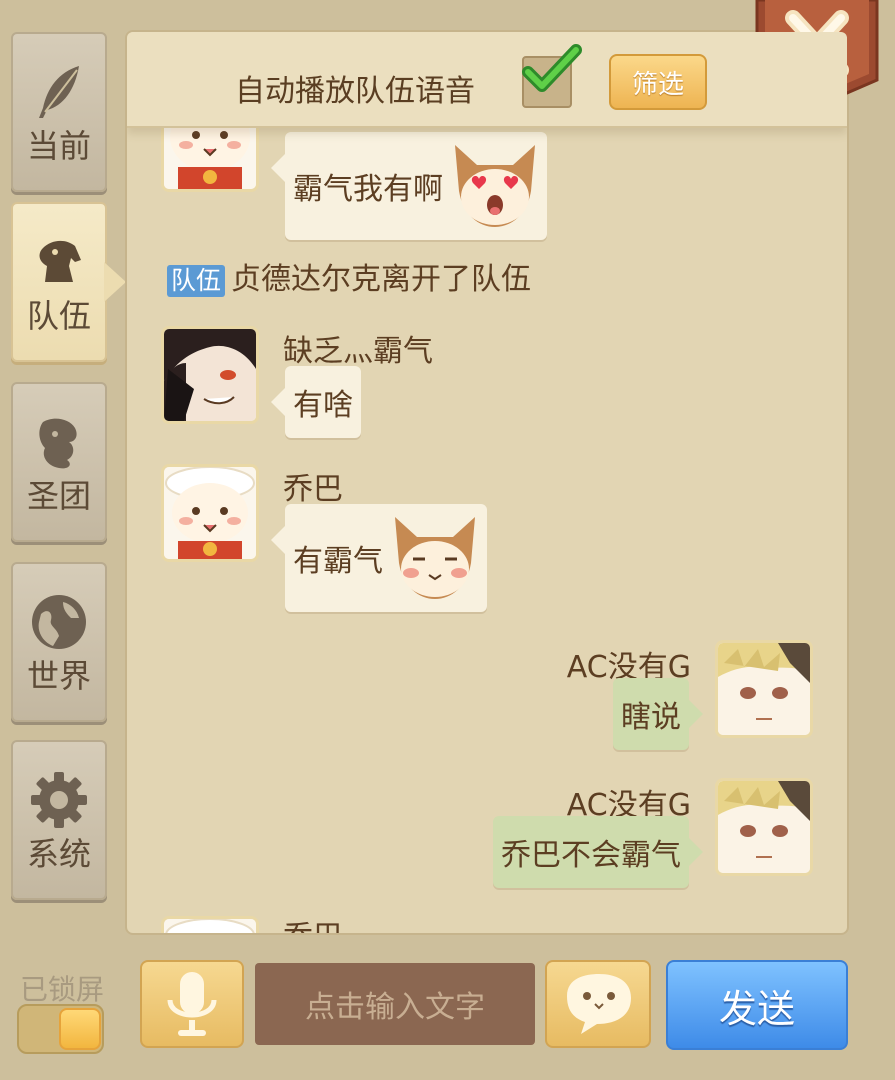  What do you see at coordinates (495, 186) in the screenshot?
I see `heart-eyes-fox-emote` at bounding box center [495, 186].